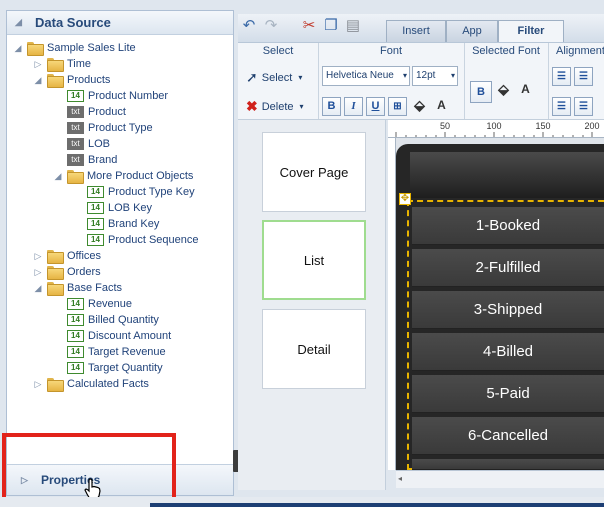  Describe the element at coordinates (525, 90) in the screenshot. I see `selected-font-color-icon: A` at that location.